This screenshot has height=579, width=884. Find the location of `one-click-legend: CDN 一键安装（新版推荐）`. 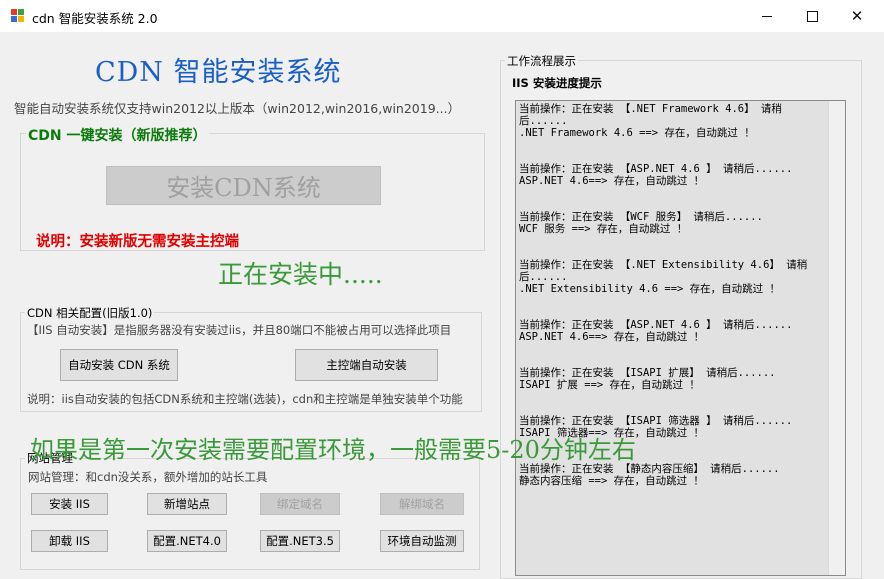

one-click-legend: CDN 一键安装（新版推荐） is located at coordinates (117, 135).